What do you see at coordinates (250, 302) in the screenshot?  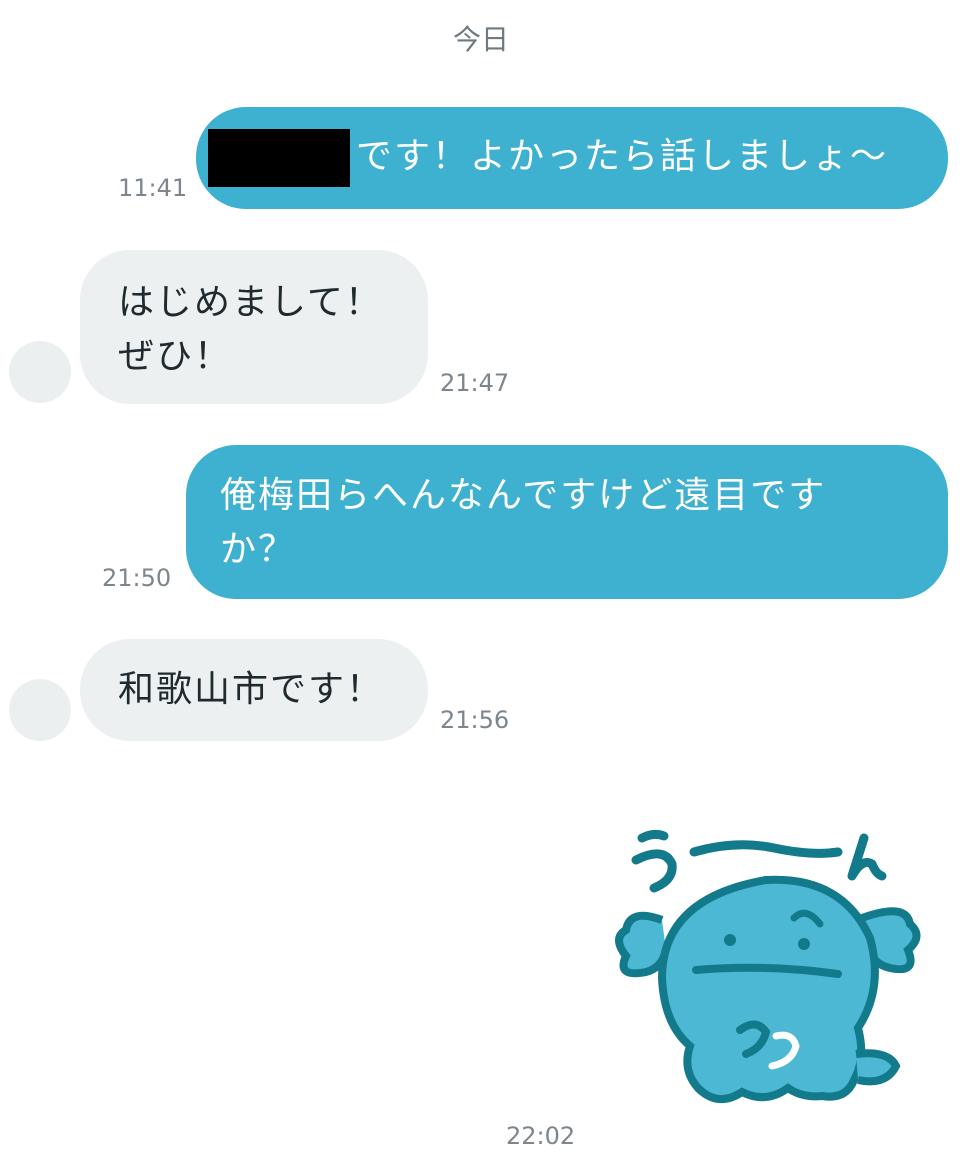 I see `message-text-line: はじめまして！` at bounding box center [250, 302].